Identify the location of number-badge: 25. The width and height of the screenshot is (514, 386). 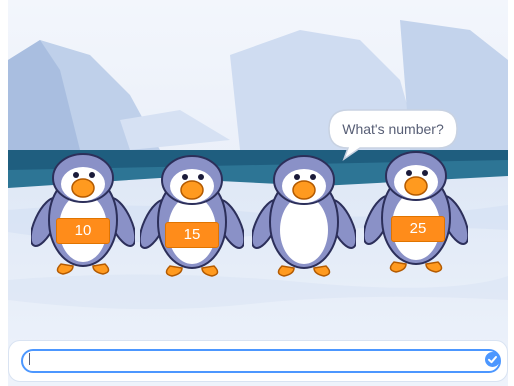
(418, 229).